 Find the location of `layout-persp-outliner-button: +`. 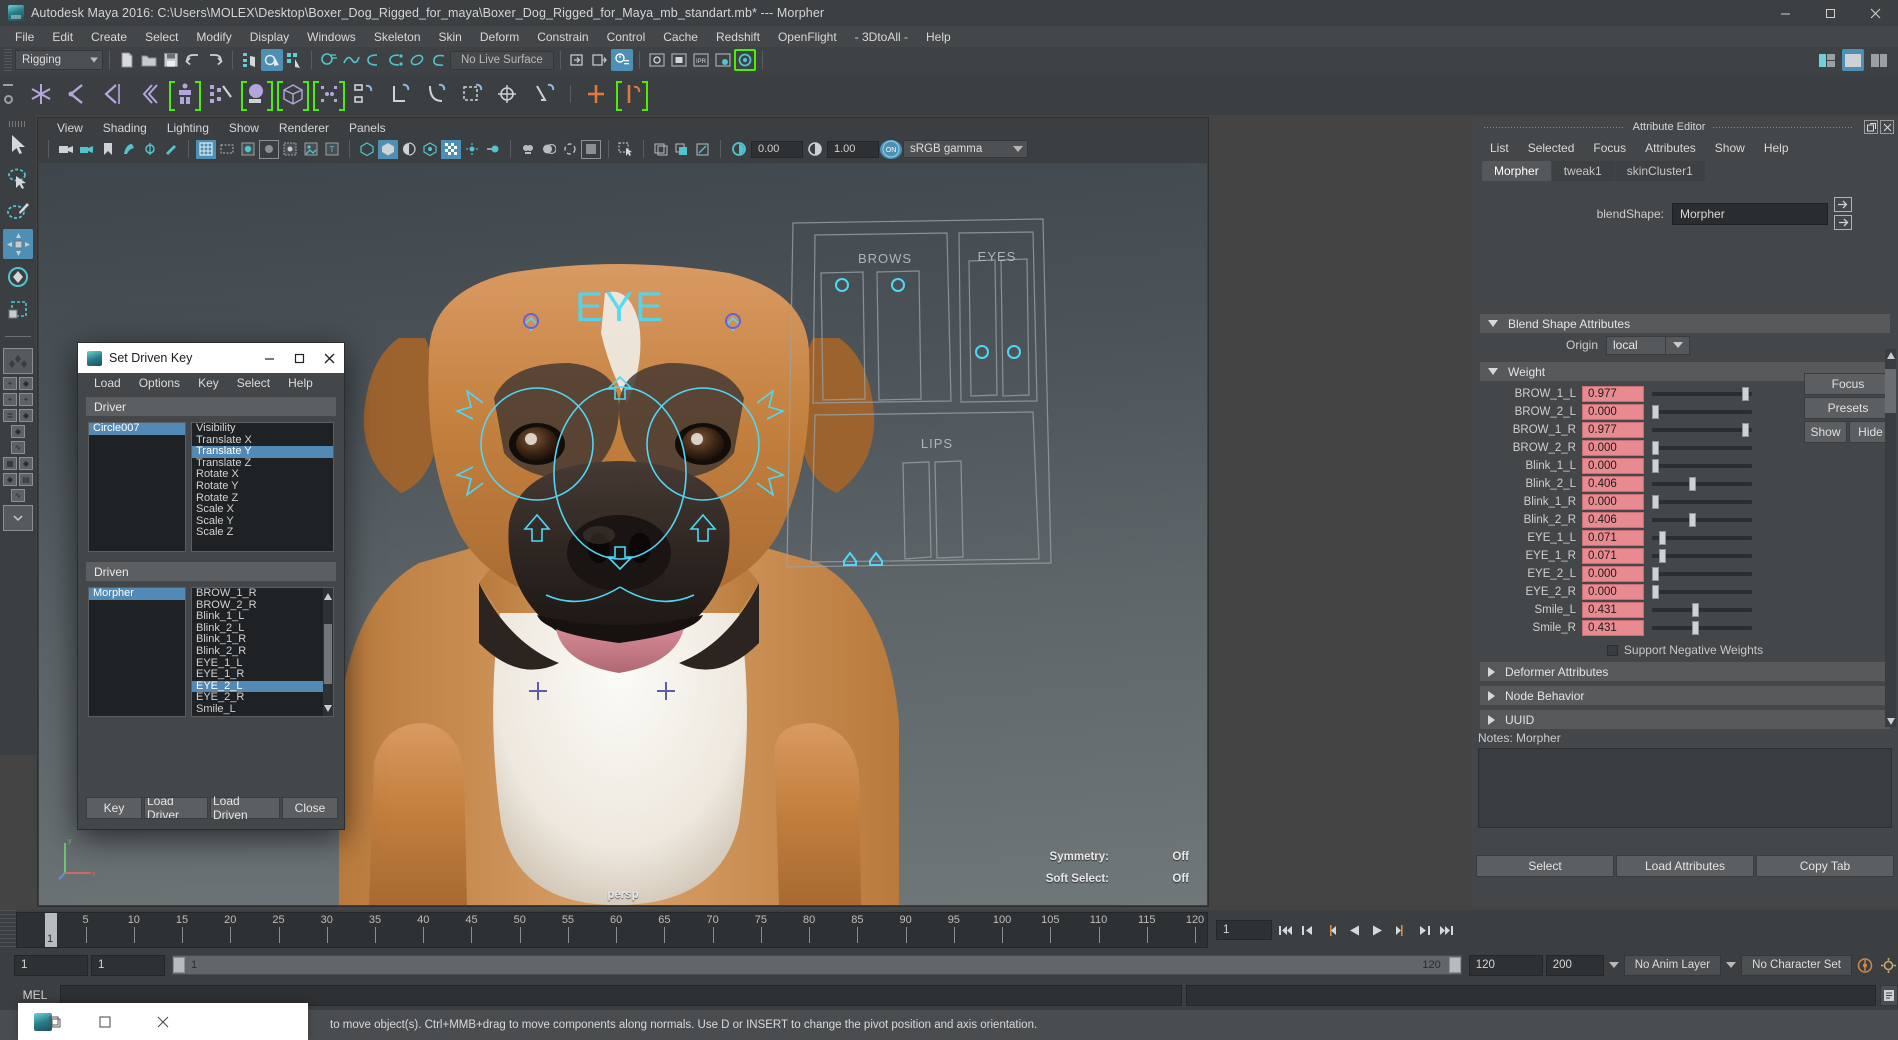

layout-persp-outliner-button: + is located at coordinates (10, 383).